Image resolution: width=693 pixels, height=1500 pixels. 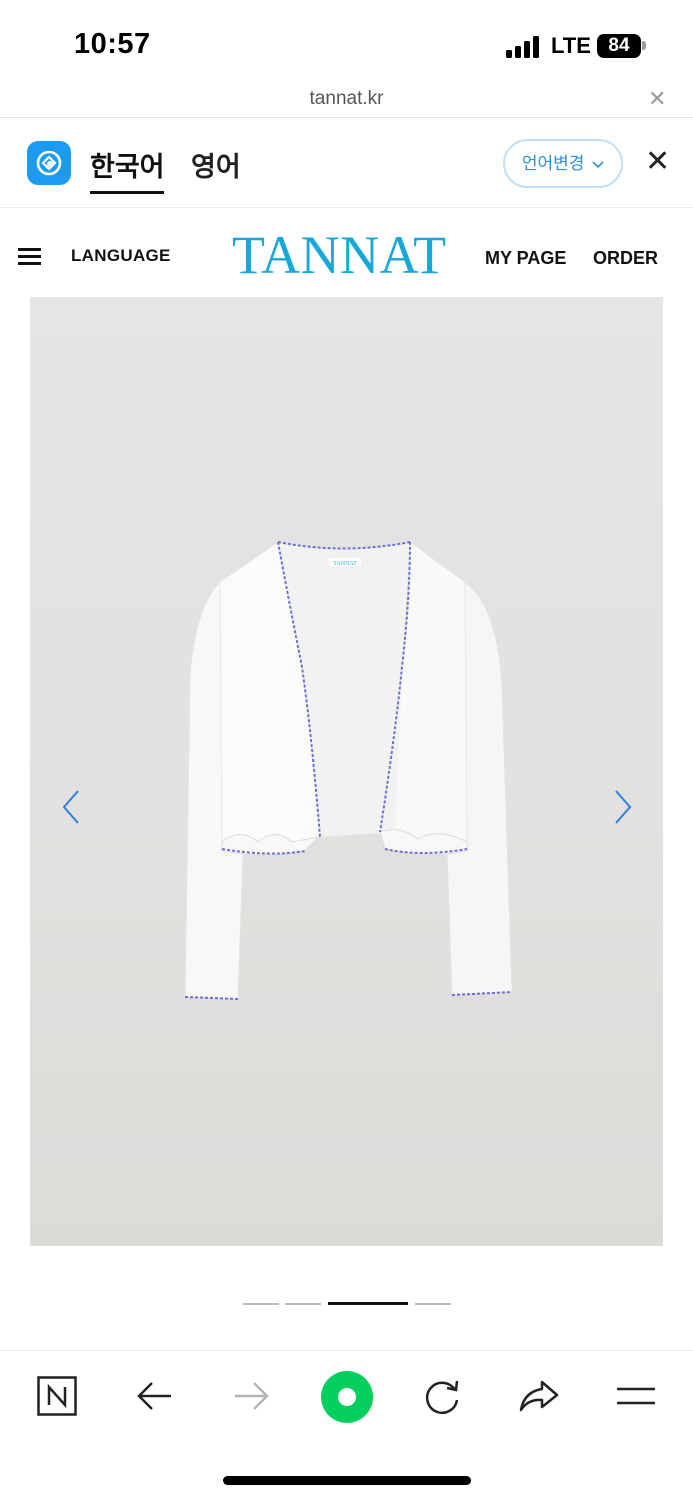 I want to click on tab-english: 영어, so click(x=216, y=164).